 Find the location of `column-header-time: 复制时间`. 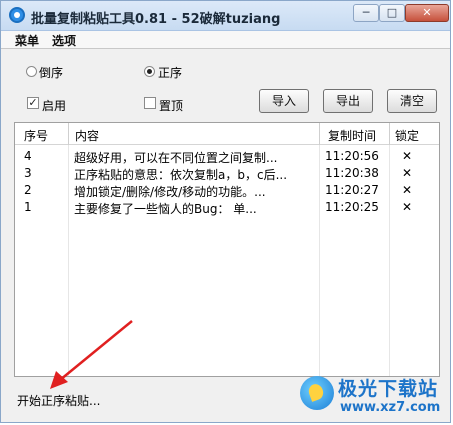

column-header-time: 复制时间 is located at coordinates (352, 135).